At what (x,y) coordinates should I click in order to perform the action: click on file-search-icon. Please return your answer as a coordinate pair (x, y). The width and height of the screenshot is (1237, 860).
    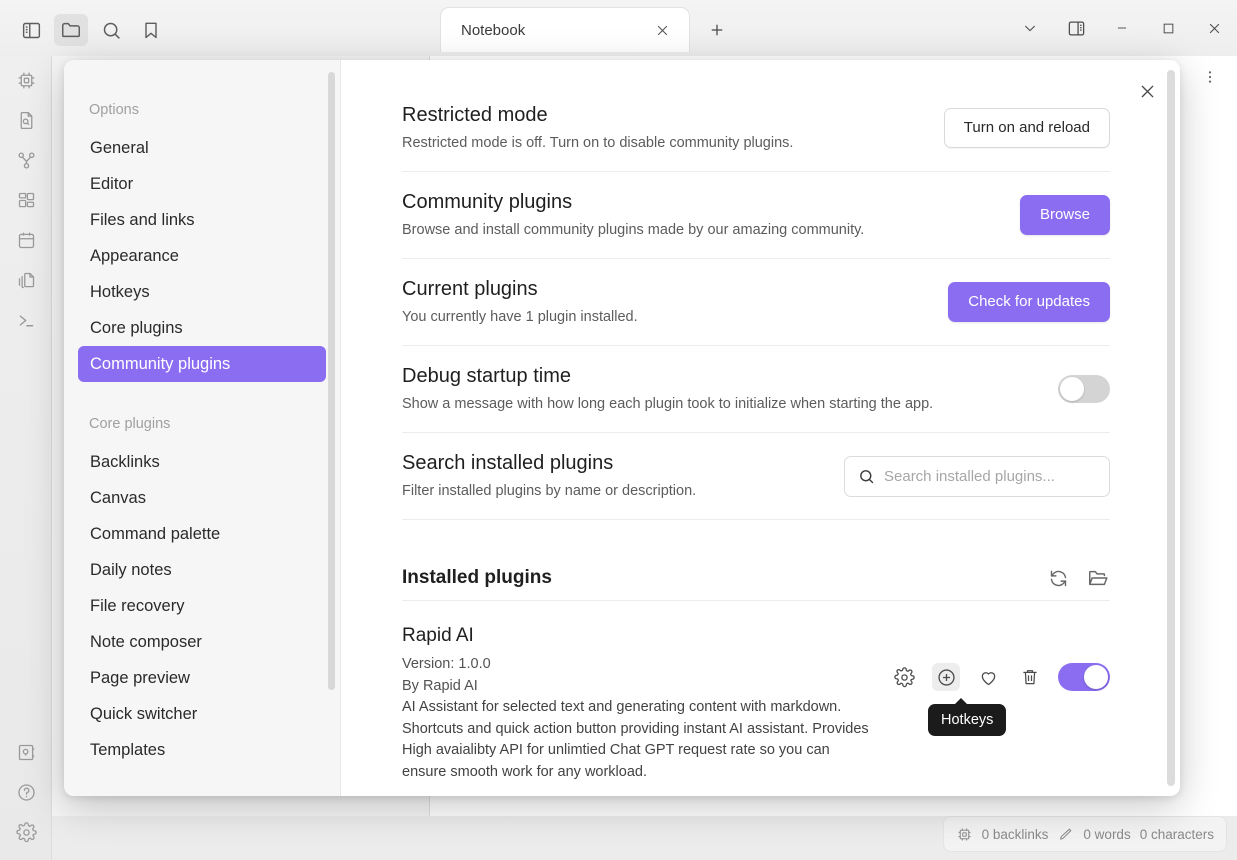
    Looking at the image, I should click on (26, 120).